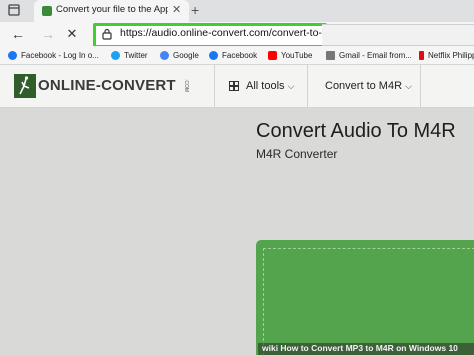 This screenshot has height=356, width=474. What do you see at coordinates (14, 10) in the screenshot?
I see `tab-actions-icon` at bounding box center [14, 10].